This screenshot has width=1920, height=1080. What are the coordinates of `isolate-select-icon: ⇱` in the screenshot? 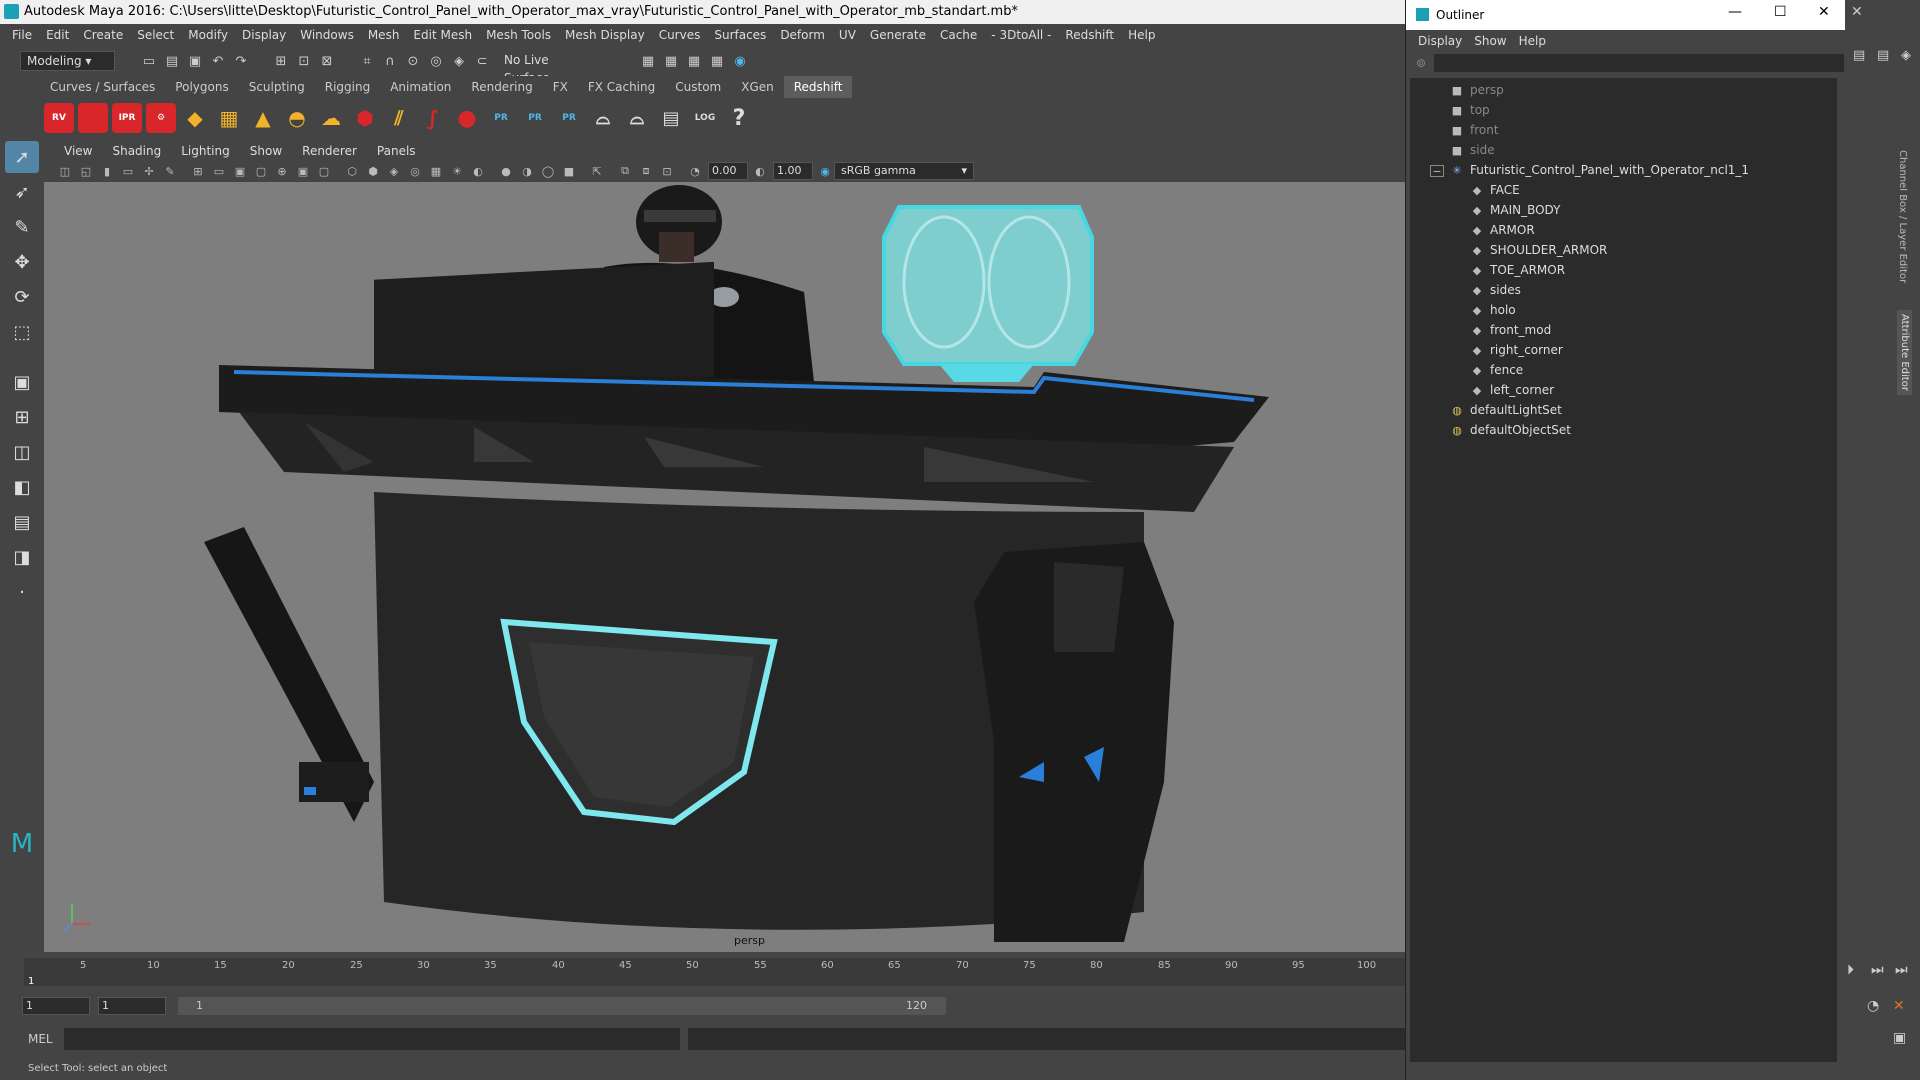 It's located at (597, 171).